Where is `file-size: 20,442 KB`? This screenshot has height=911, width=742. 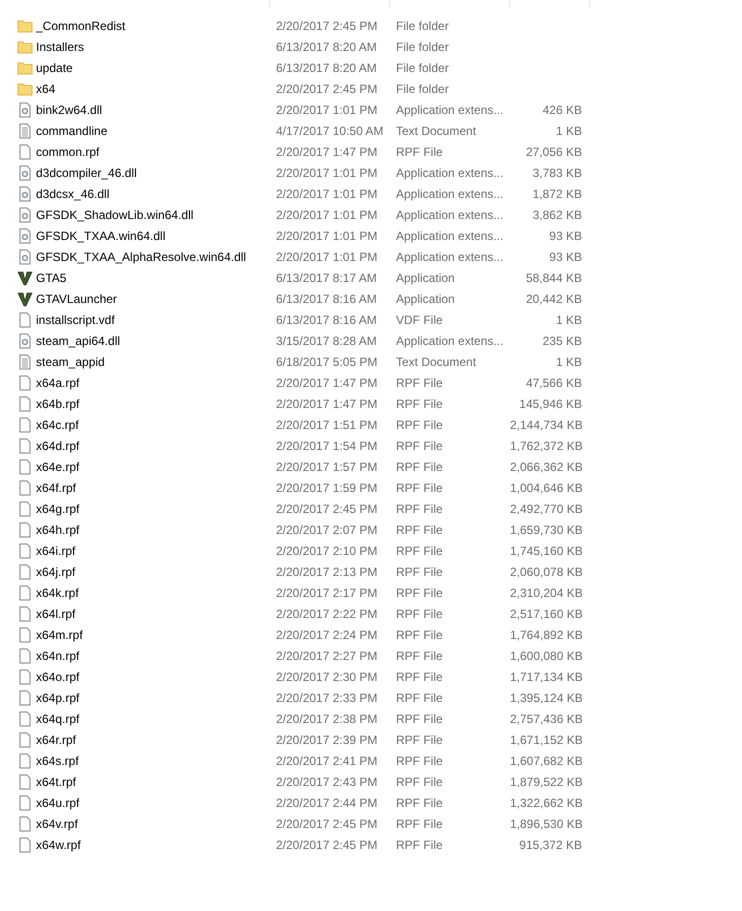 file-size: 20,442 KB is located at coordinates (554, 299).